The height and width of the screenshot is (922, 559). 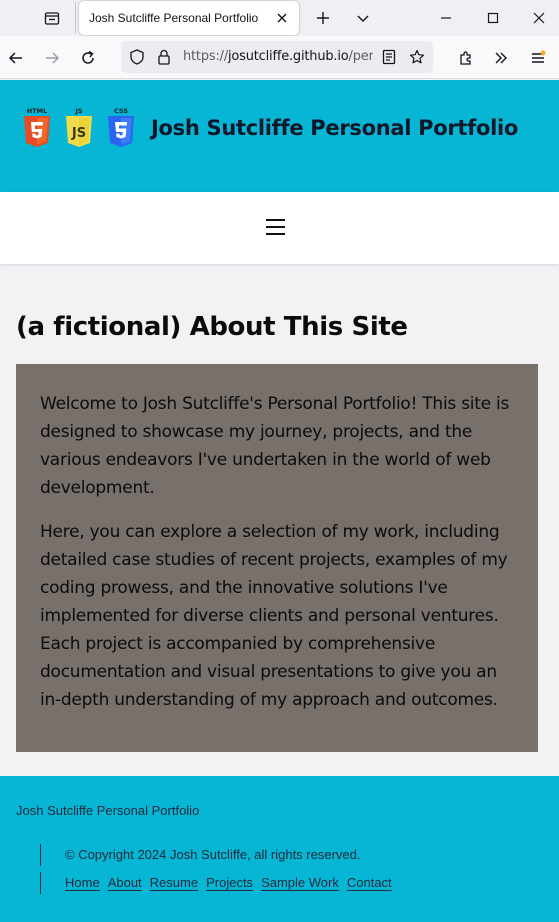 I want to click on close-tab-icon, so click(x=282, y=18).